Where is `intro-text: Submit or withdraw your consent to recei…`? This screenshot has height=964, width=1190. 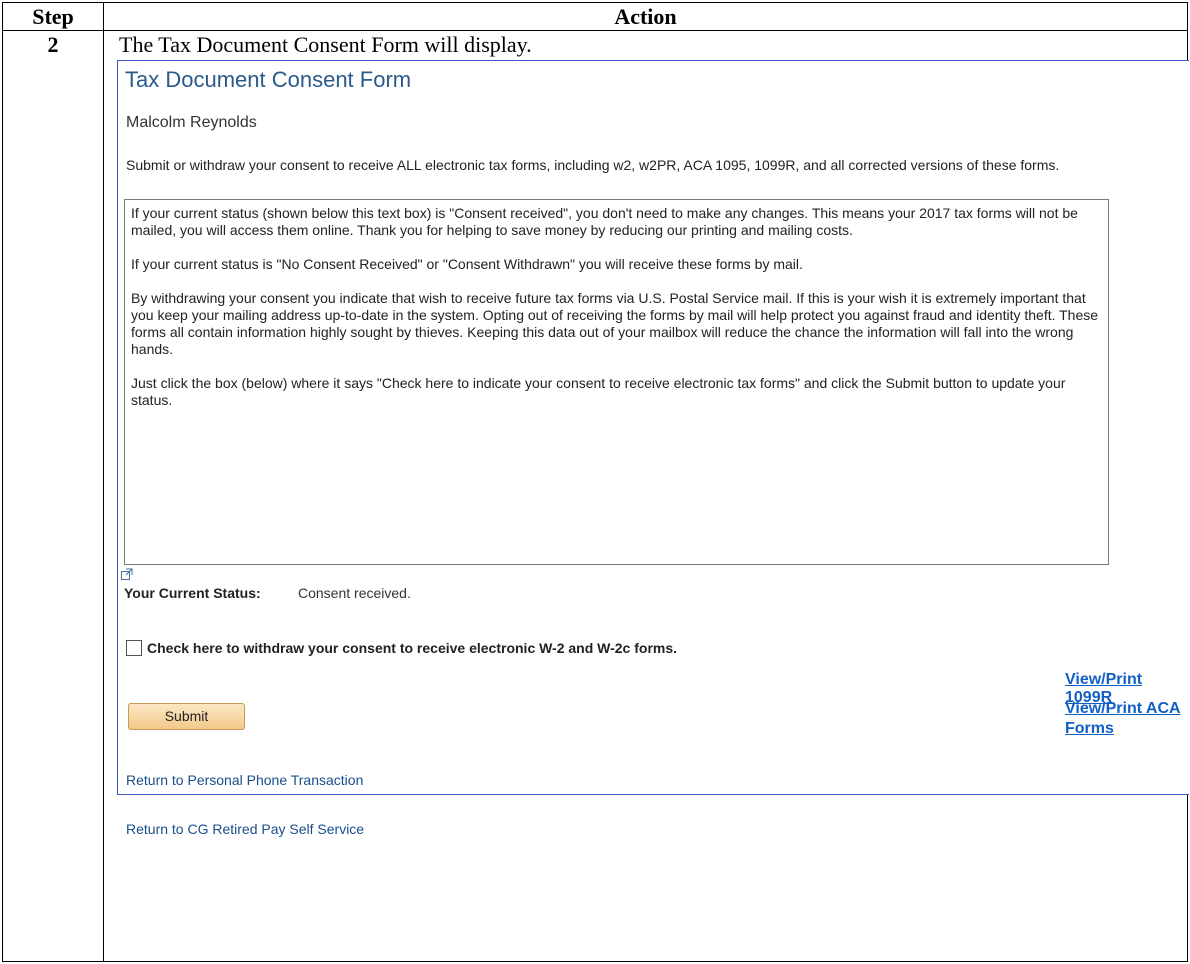 intro-text: Submit or withdraw your consent to recei… is located at coordinates (593, 165).